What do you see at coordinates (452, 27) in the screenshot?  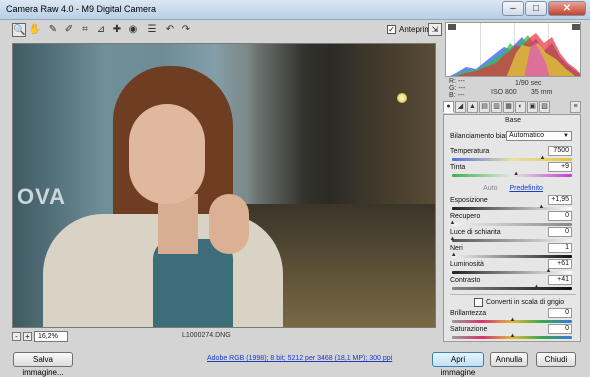 I see `shadow-clipping-warning-icon` at bounding box center [452, 27].